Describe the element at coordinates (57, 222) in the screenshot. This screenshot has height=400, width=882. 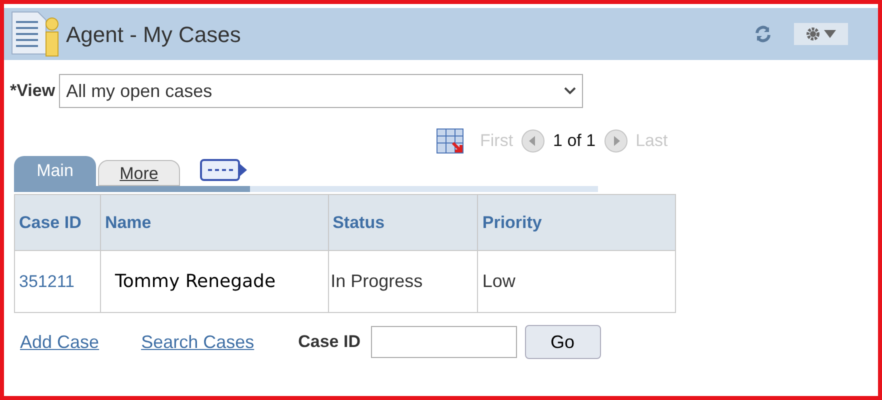
I see `column-header: Case ID` at that location.